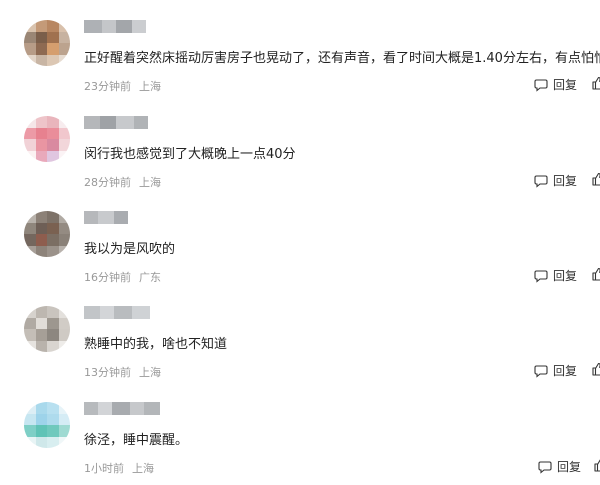 The width and height of the screenshot is (600, 485). I want to click on comment-text: 熟睡中的我，啥也不知道, so click(156, 344).